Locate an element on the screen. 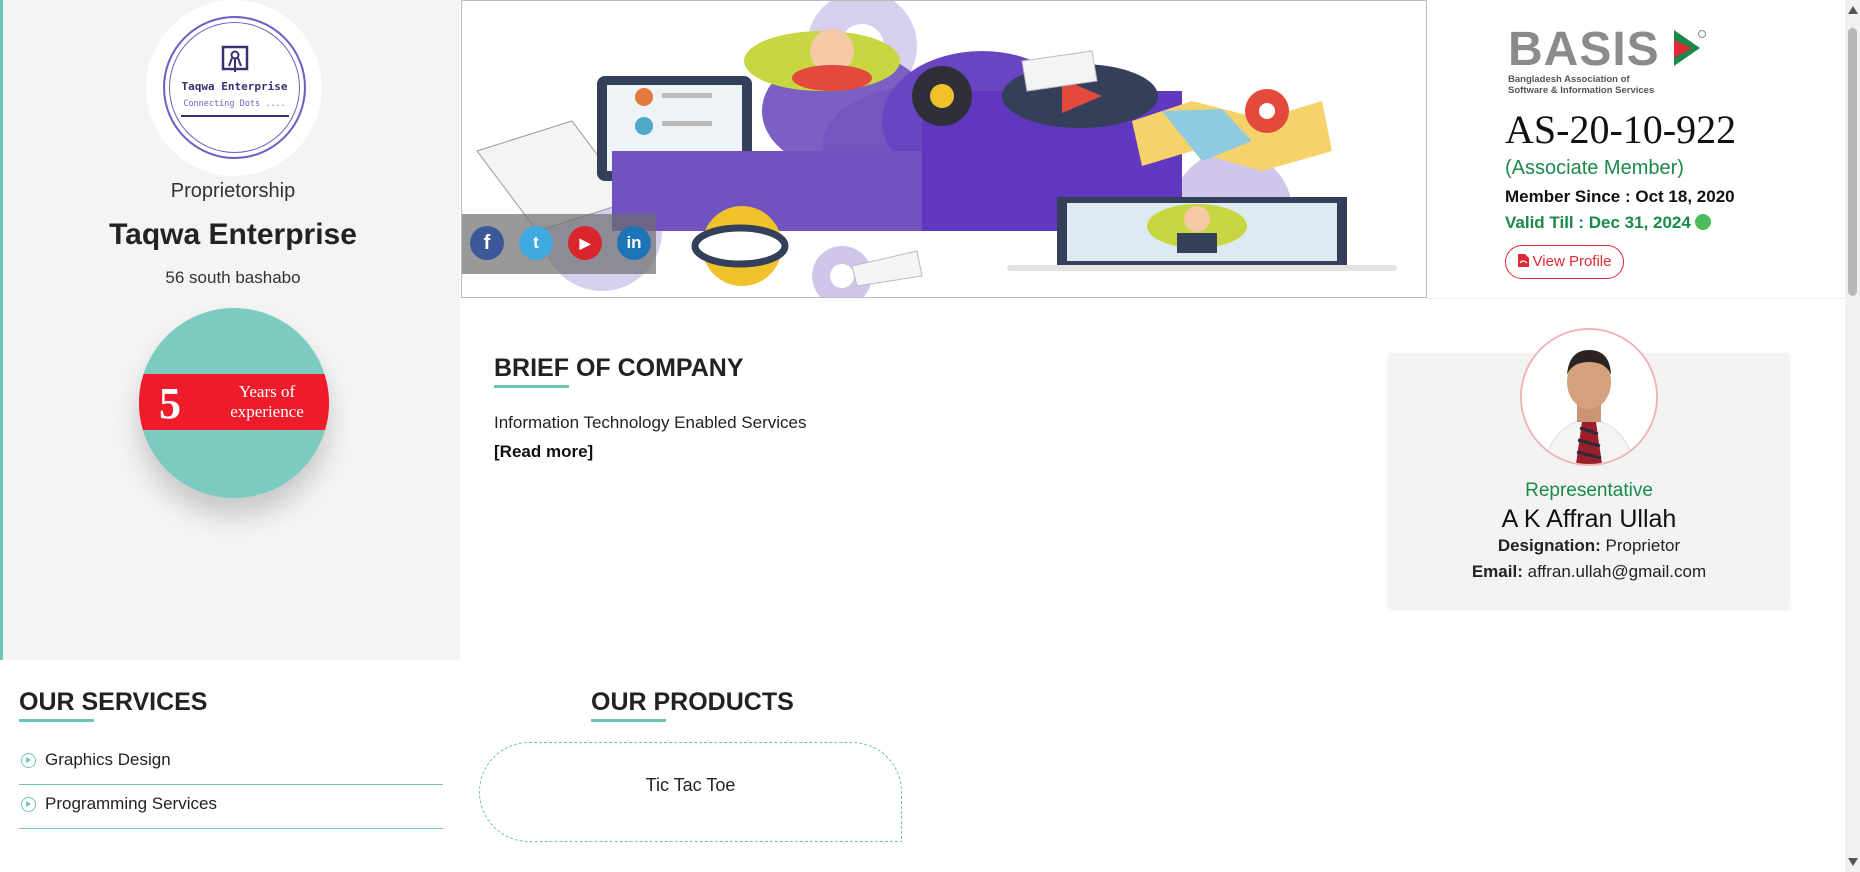  basis-subtitle-line1: Bangladesh Association of is located at coordinates (1569, 79).